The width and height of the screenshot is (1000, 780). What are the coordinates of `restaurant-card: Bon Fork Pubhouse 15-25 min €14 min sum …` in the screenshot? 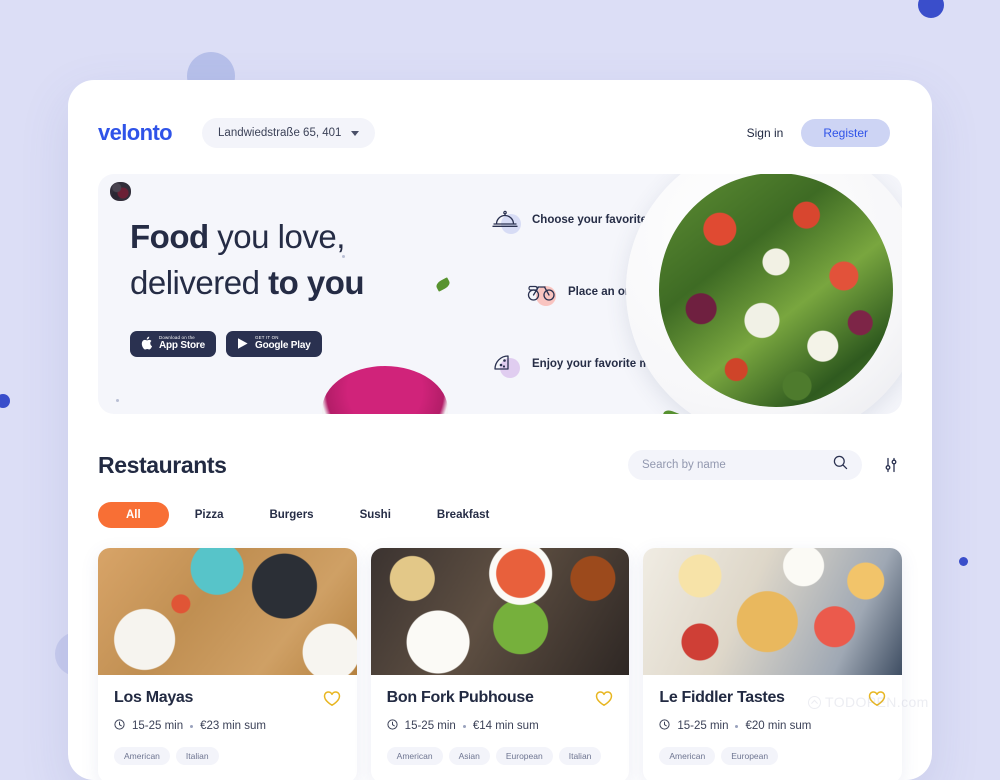 It's located at (500, 664).